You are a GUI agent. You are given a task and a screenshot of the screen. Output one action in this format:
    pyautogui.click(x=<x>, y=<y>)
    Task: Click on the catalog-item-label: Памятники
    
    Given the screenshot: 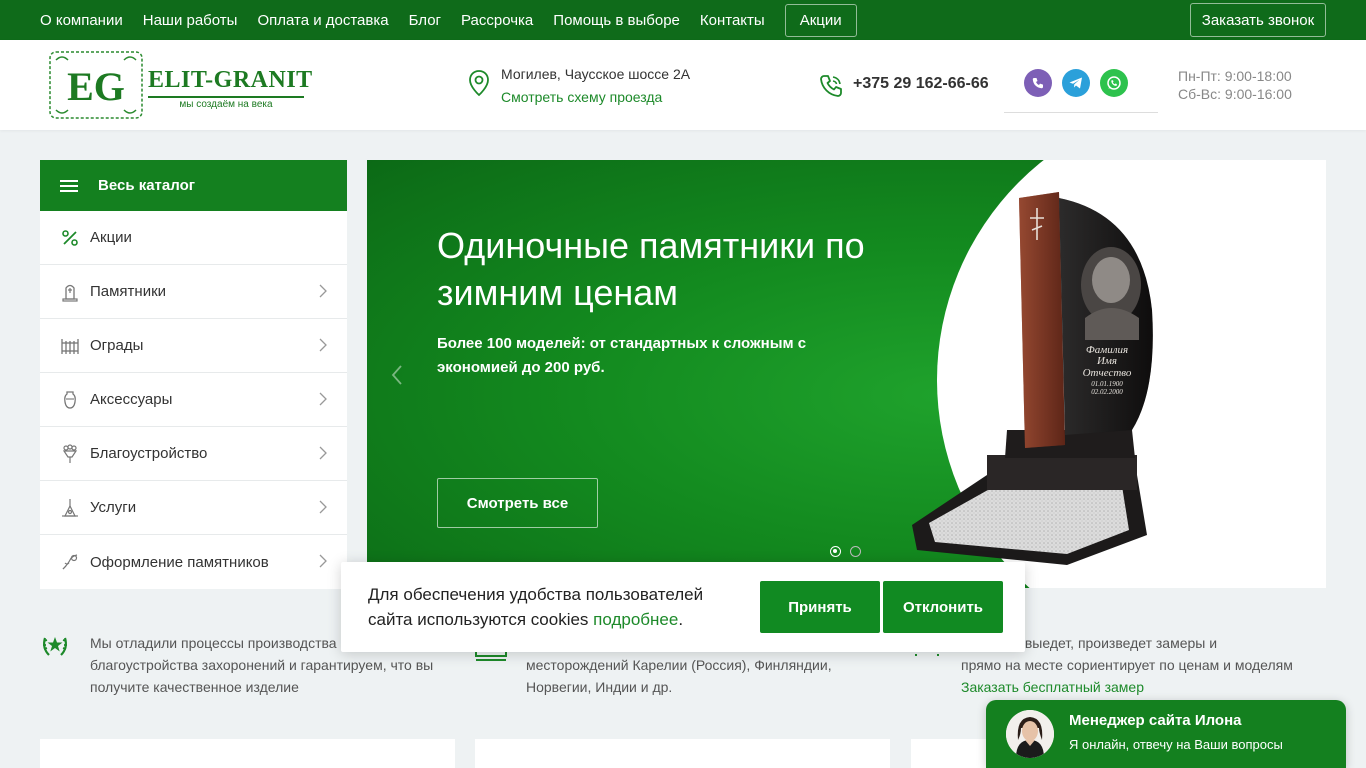 What is the action you would take?
    pyautogui.click(x=128, y=291)
    